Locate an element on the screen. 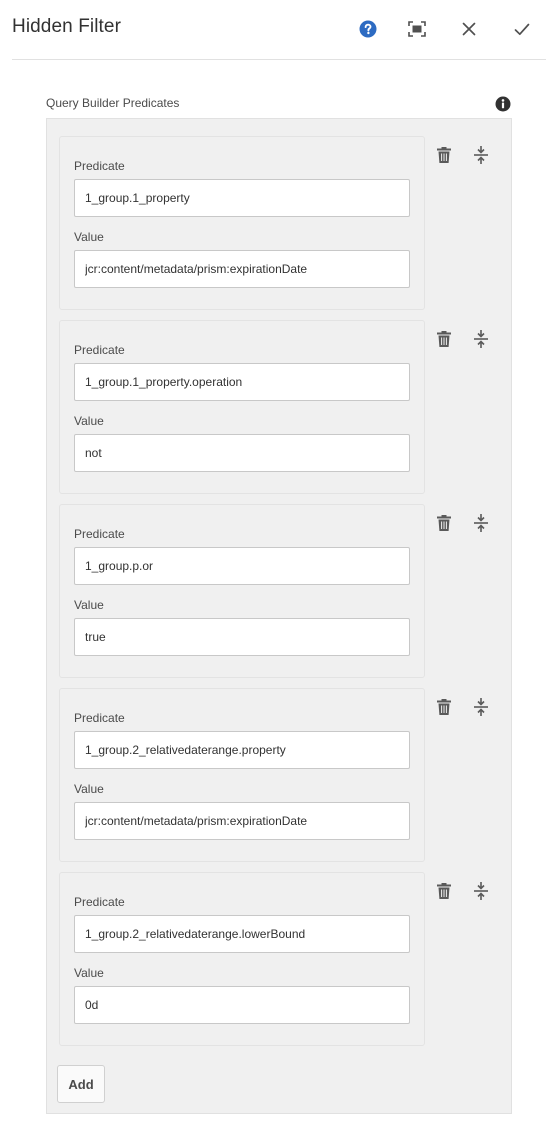 Image resolution: width=551 pixels, height=1138 pixels. add-item-button: Add is located at coordinates (81, 1084).